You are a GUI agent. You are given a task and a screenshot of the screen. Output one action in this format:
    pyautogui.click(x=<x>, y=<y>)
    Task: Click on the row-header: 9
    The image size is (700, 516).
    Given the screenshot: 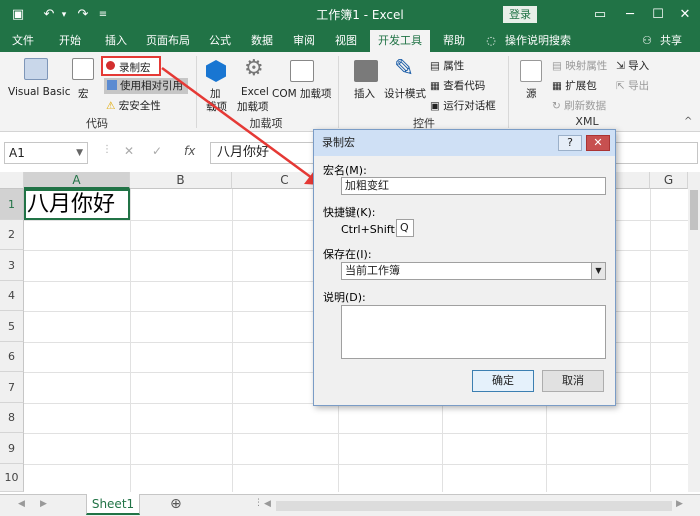 What is the action you would take?
    pyautogui.click(x=12, y=448)
    